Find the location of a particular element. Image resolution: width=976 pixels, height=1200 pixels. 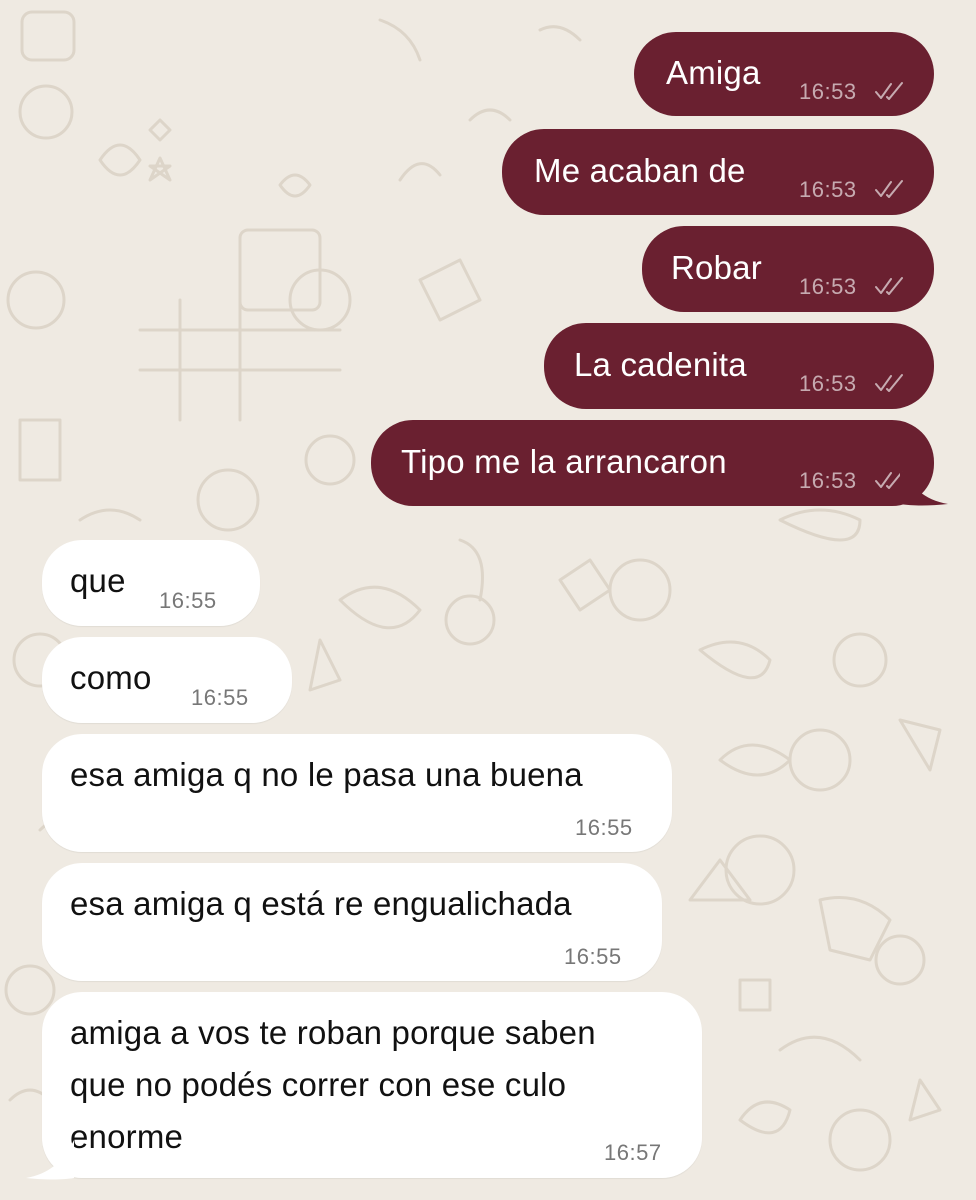

outgoing-message: La cadenita 16:53 is located at coordinates (739, 366).